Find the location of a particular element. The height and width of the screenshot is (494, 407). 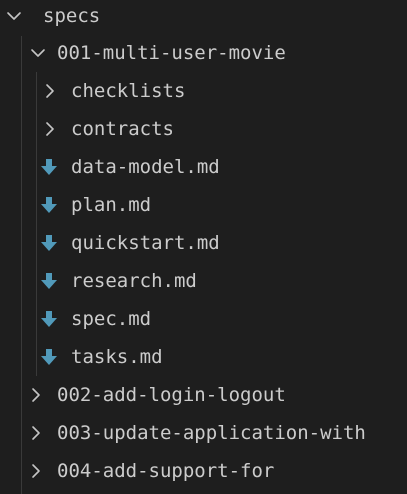

file-label: plan.md is located at coordinates (111, 205).